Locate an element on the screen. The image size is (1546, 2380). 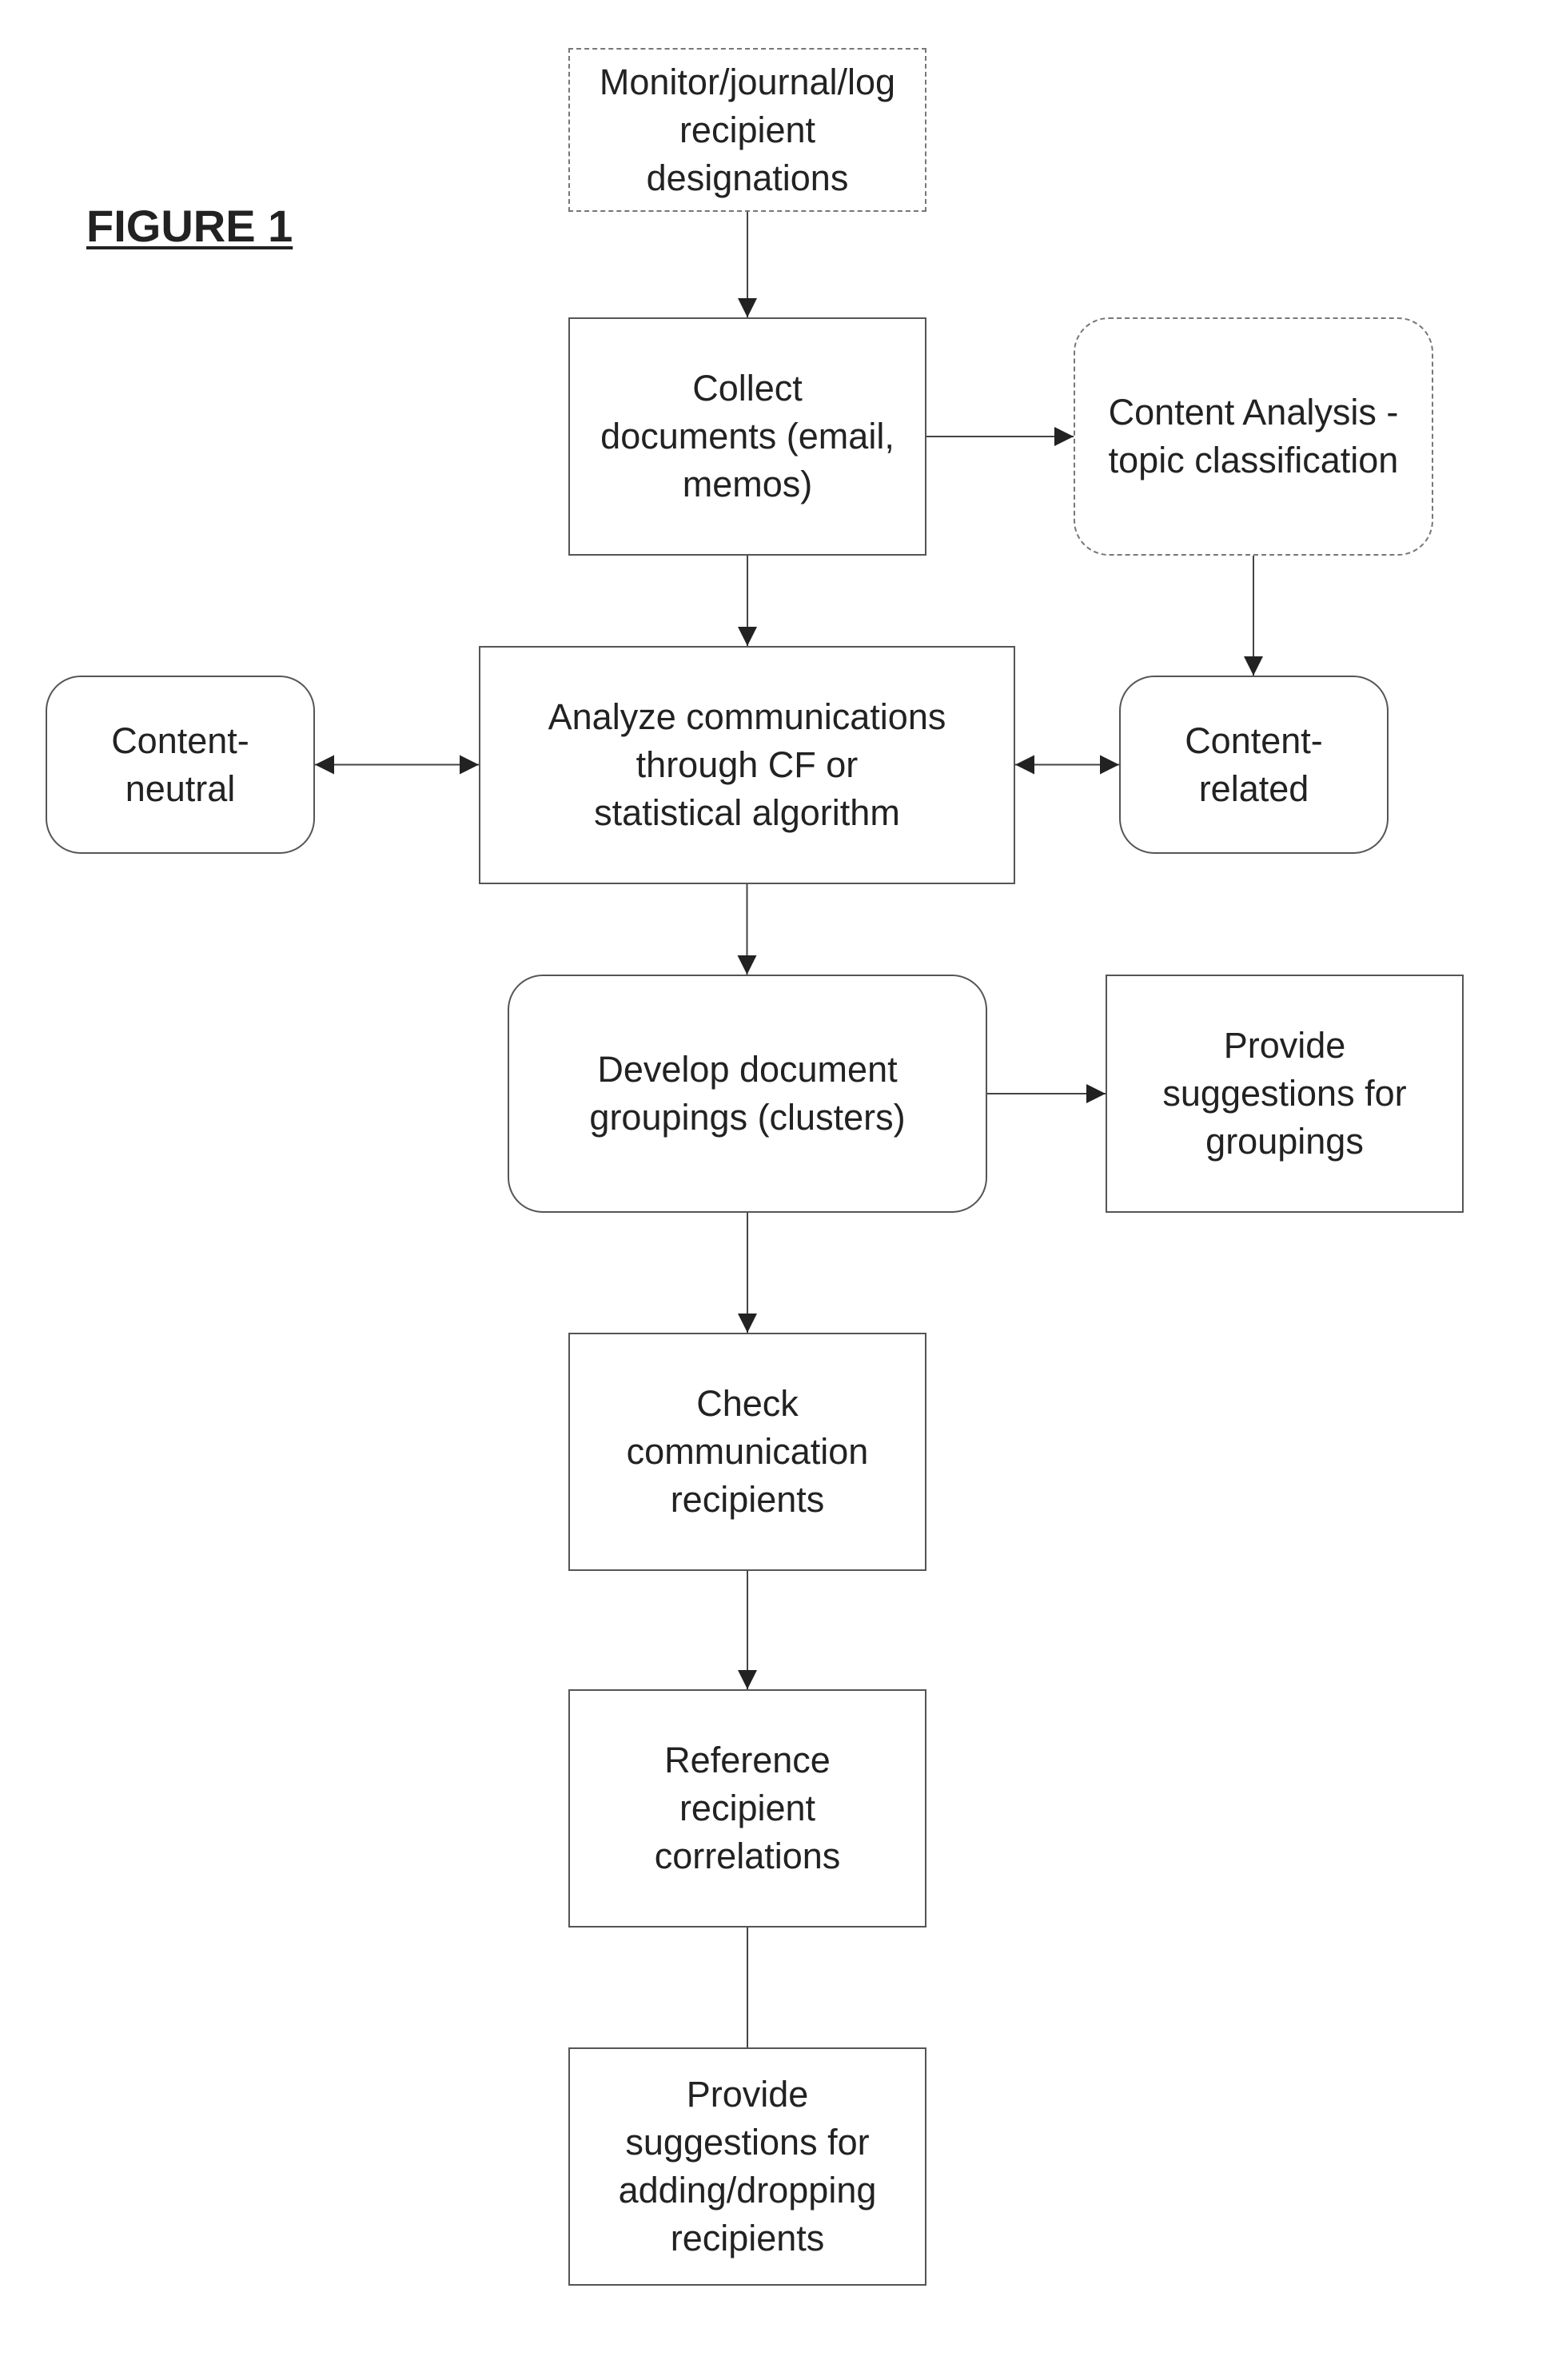
node-label: Check communication recipients is located at coordinates (747, 1452).